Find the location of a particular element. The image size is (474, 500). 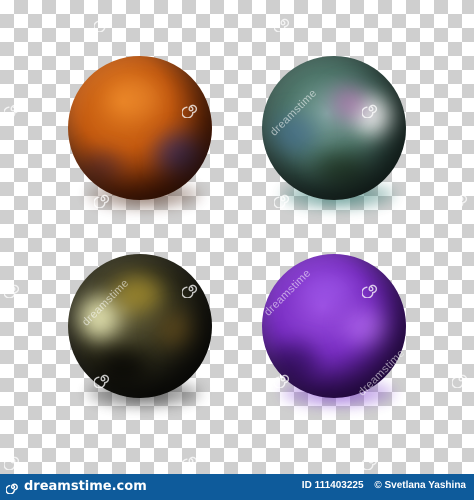

sphere-body is located at coordinates (140, 128).